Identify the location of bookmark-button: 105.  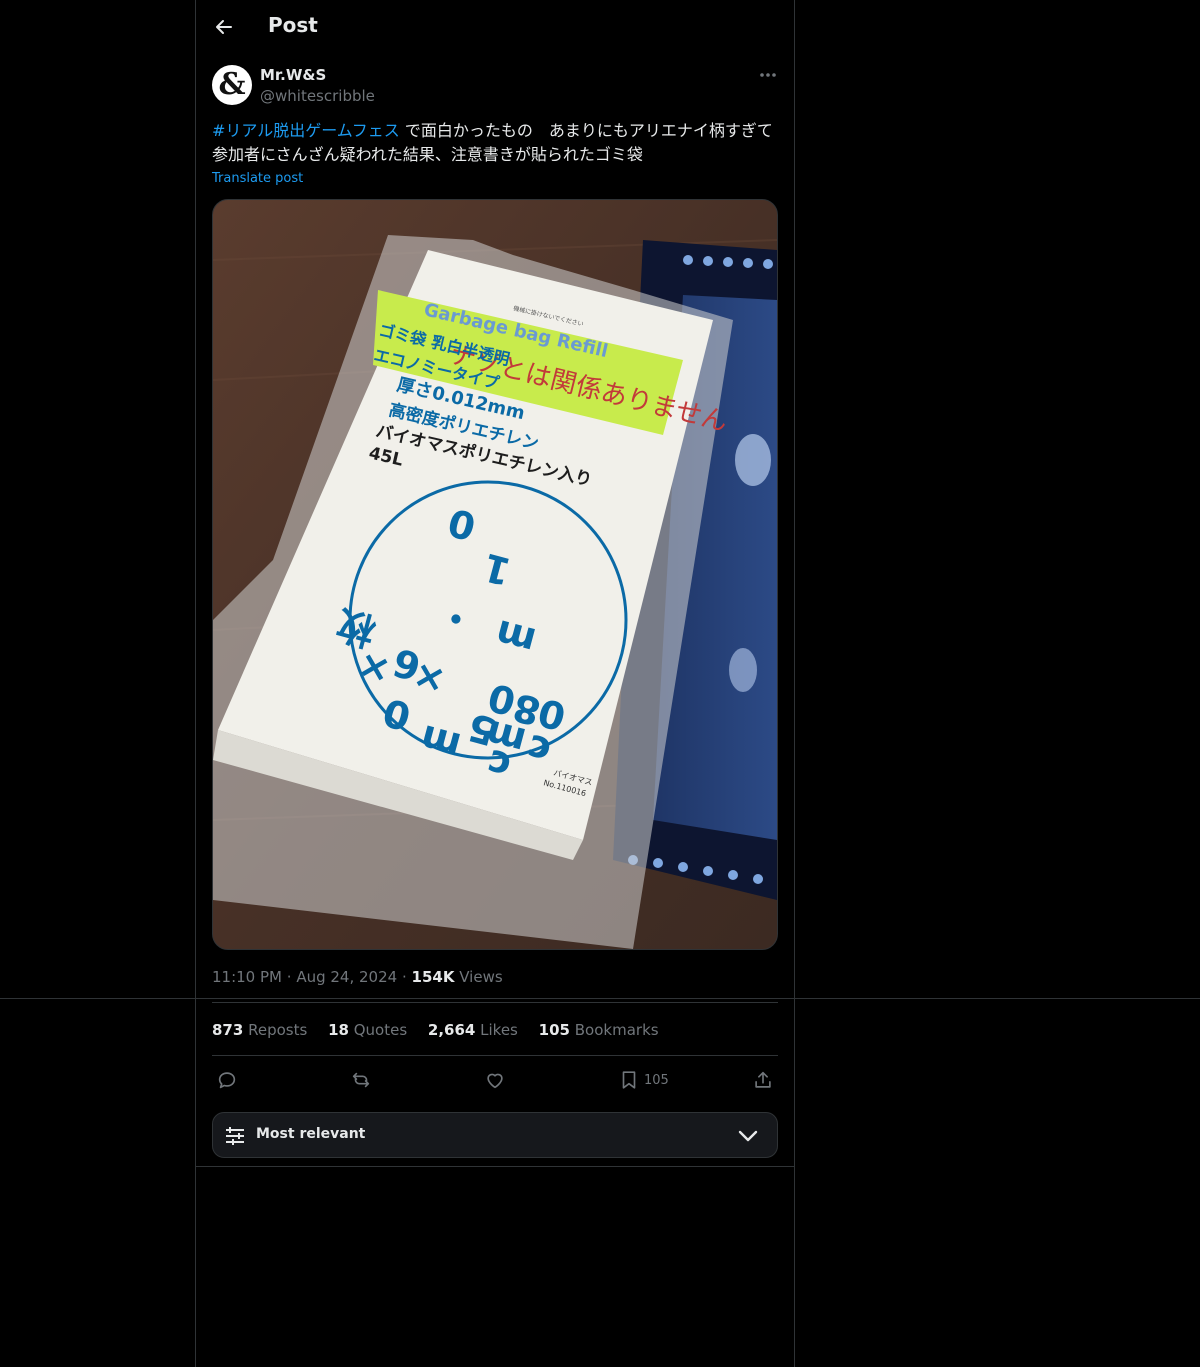
(643, 1080).